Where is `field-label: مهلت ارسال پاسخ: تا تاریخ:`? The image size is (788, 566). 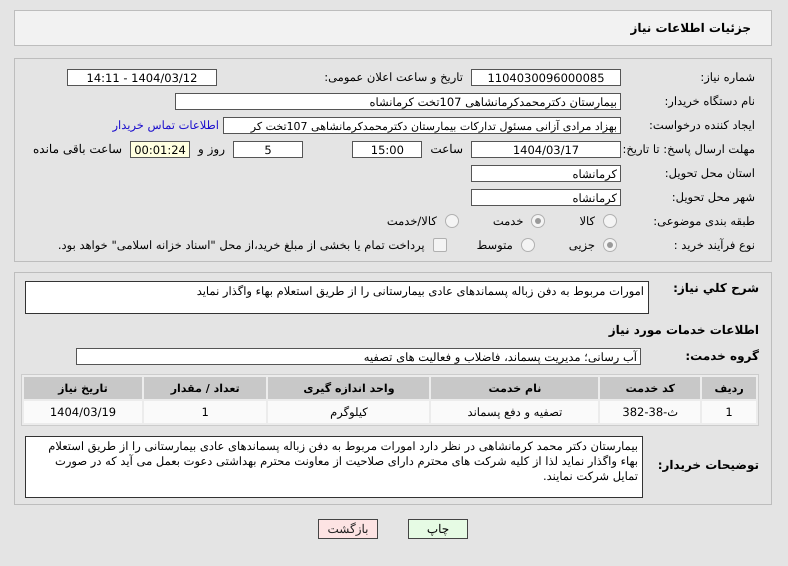 field-label: مهلت ارسال پاسخ: تا تاریخ: is located at coordinates (688, 149).